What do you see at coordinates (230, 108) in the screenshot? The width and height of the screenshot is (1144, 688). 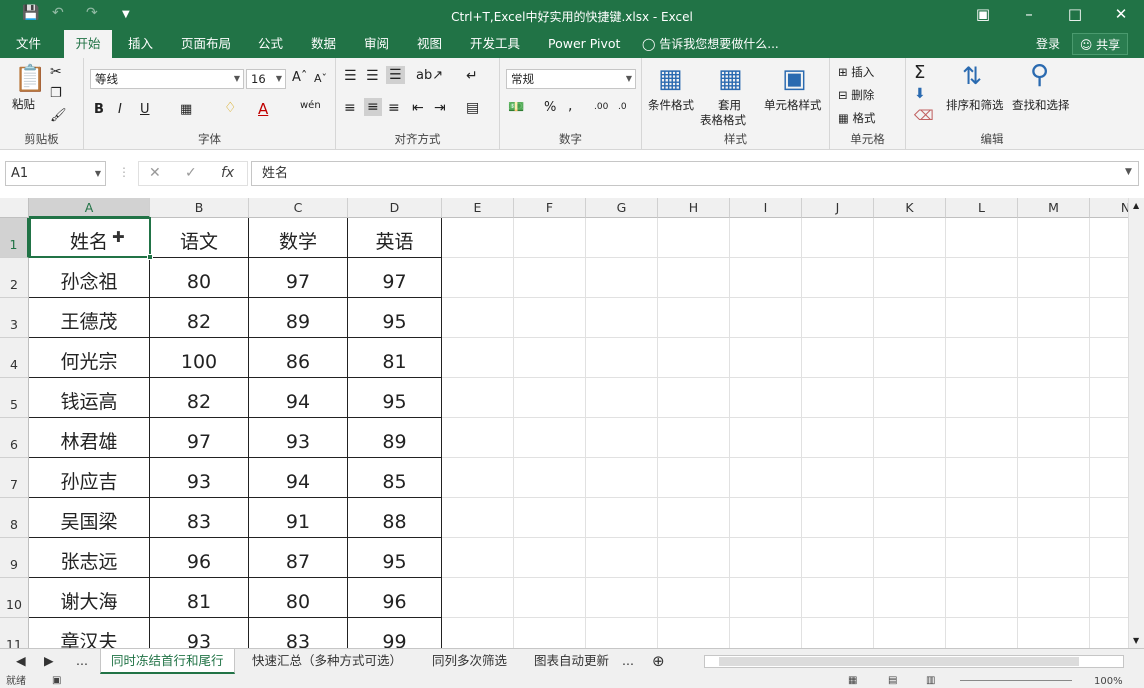 I see `fill-color-icon: ♢` at bounding box center [230, 108].